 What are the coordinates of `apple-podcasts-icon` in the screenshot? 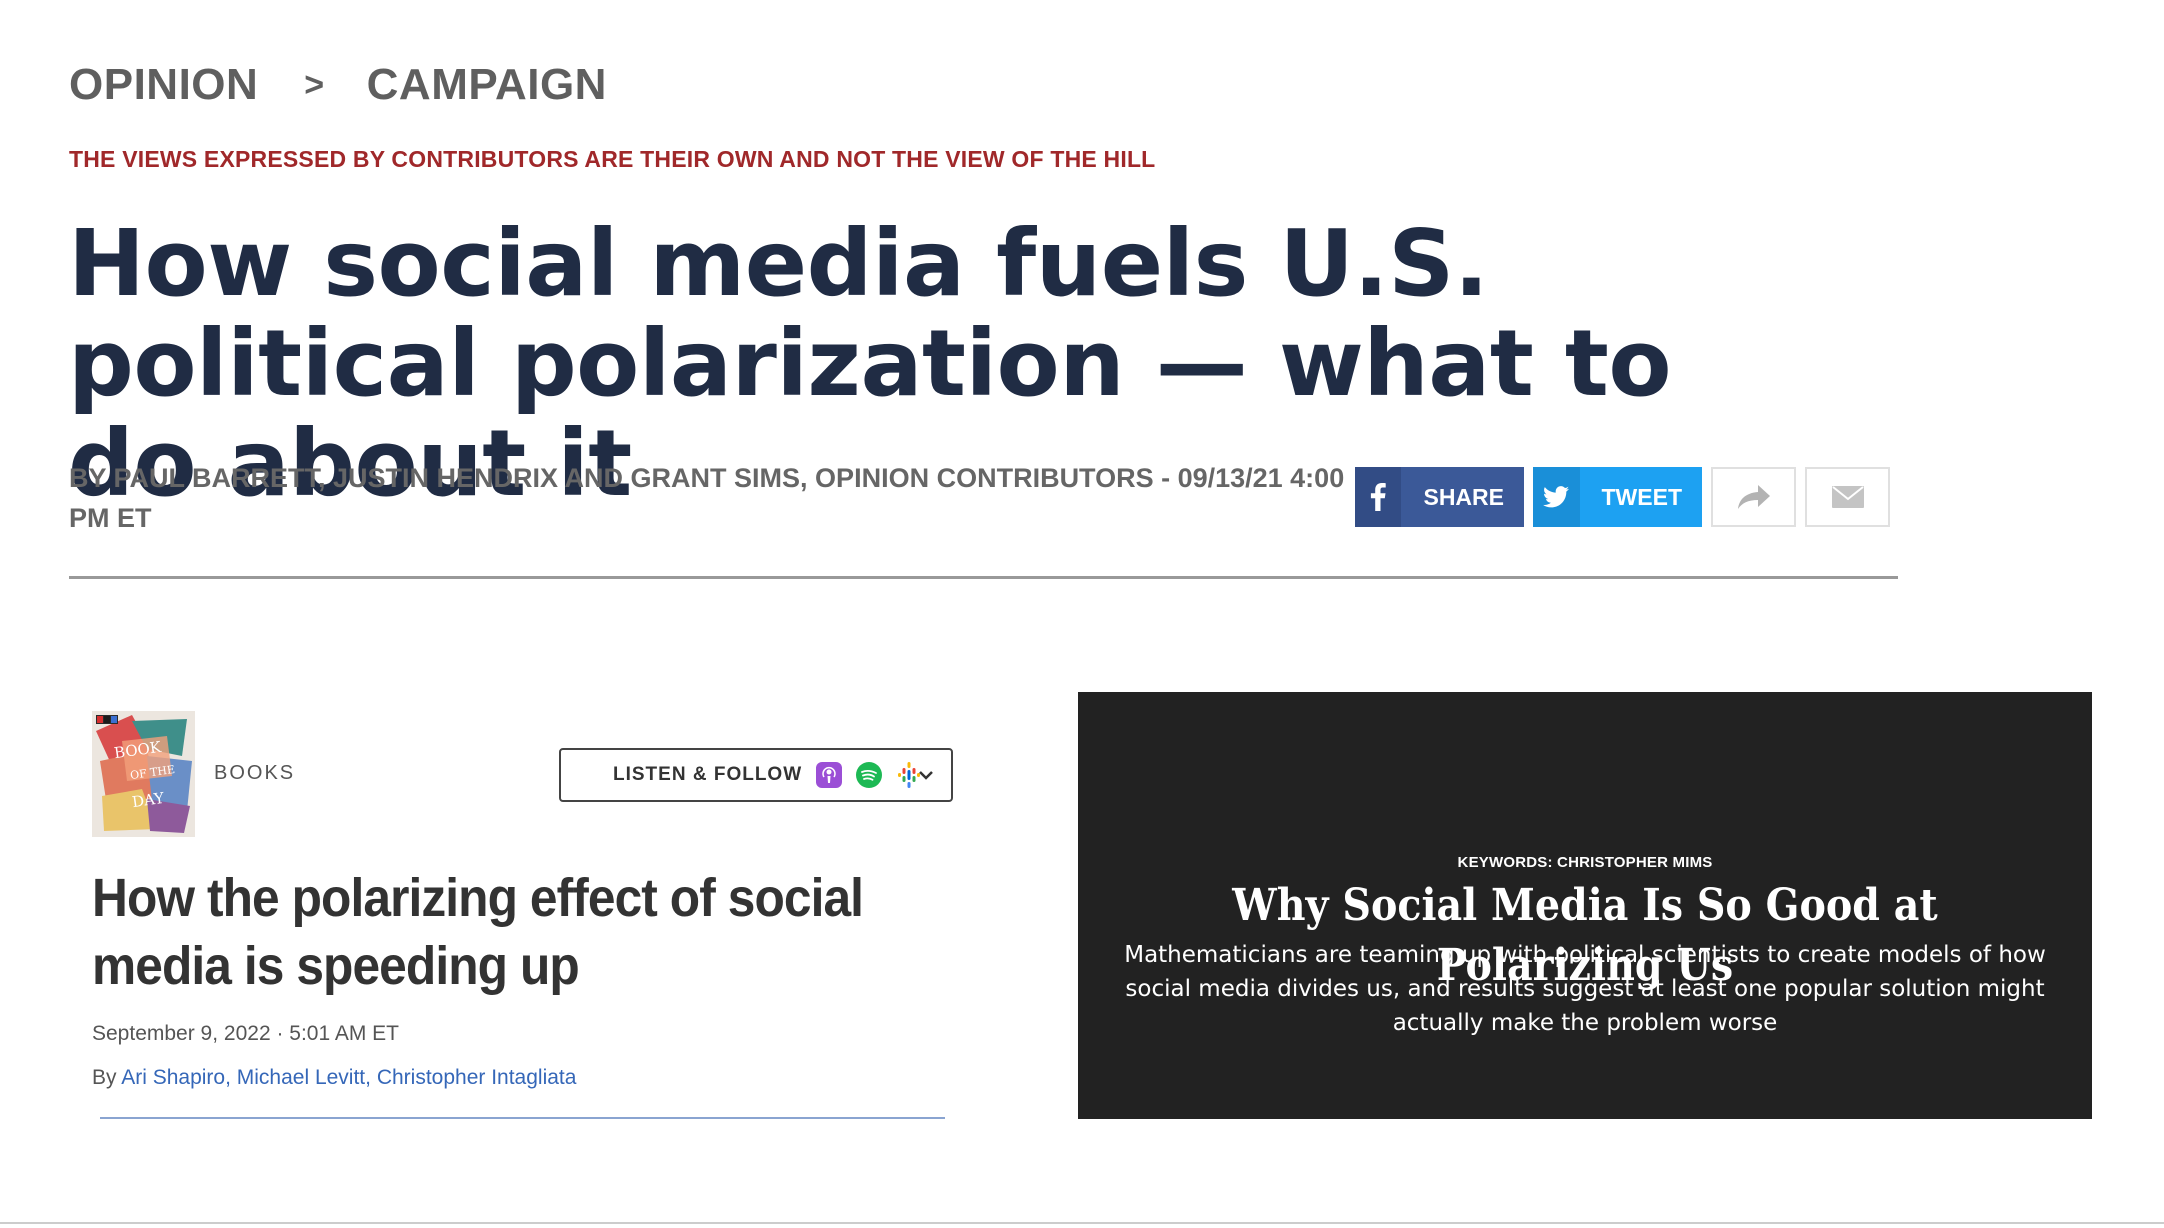 It's located at (829, 775).